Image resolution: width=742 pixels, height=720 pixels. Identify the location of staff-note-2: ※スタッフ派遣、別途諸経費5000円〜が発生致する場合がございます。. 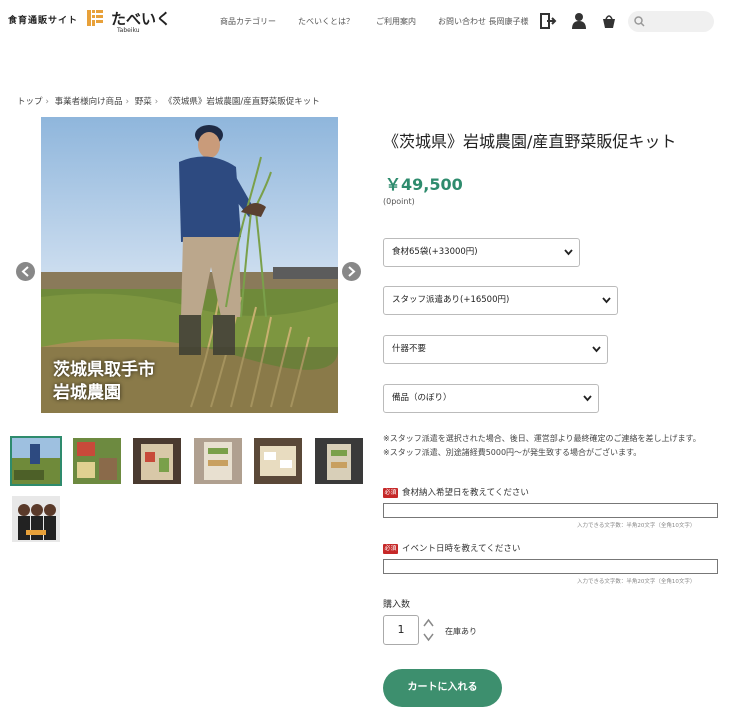
(512, 452).